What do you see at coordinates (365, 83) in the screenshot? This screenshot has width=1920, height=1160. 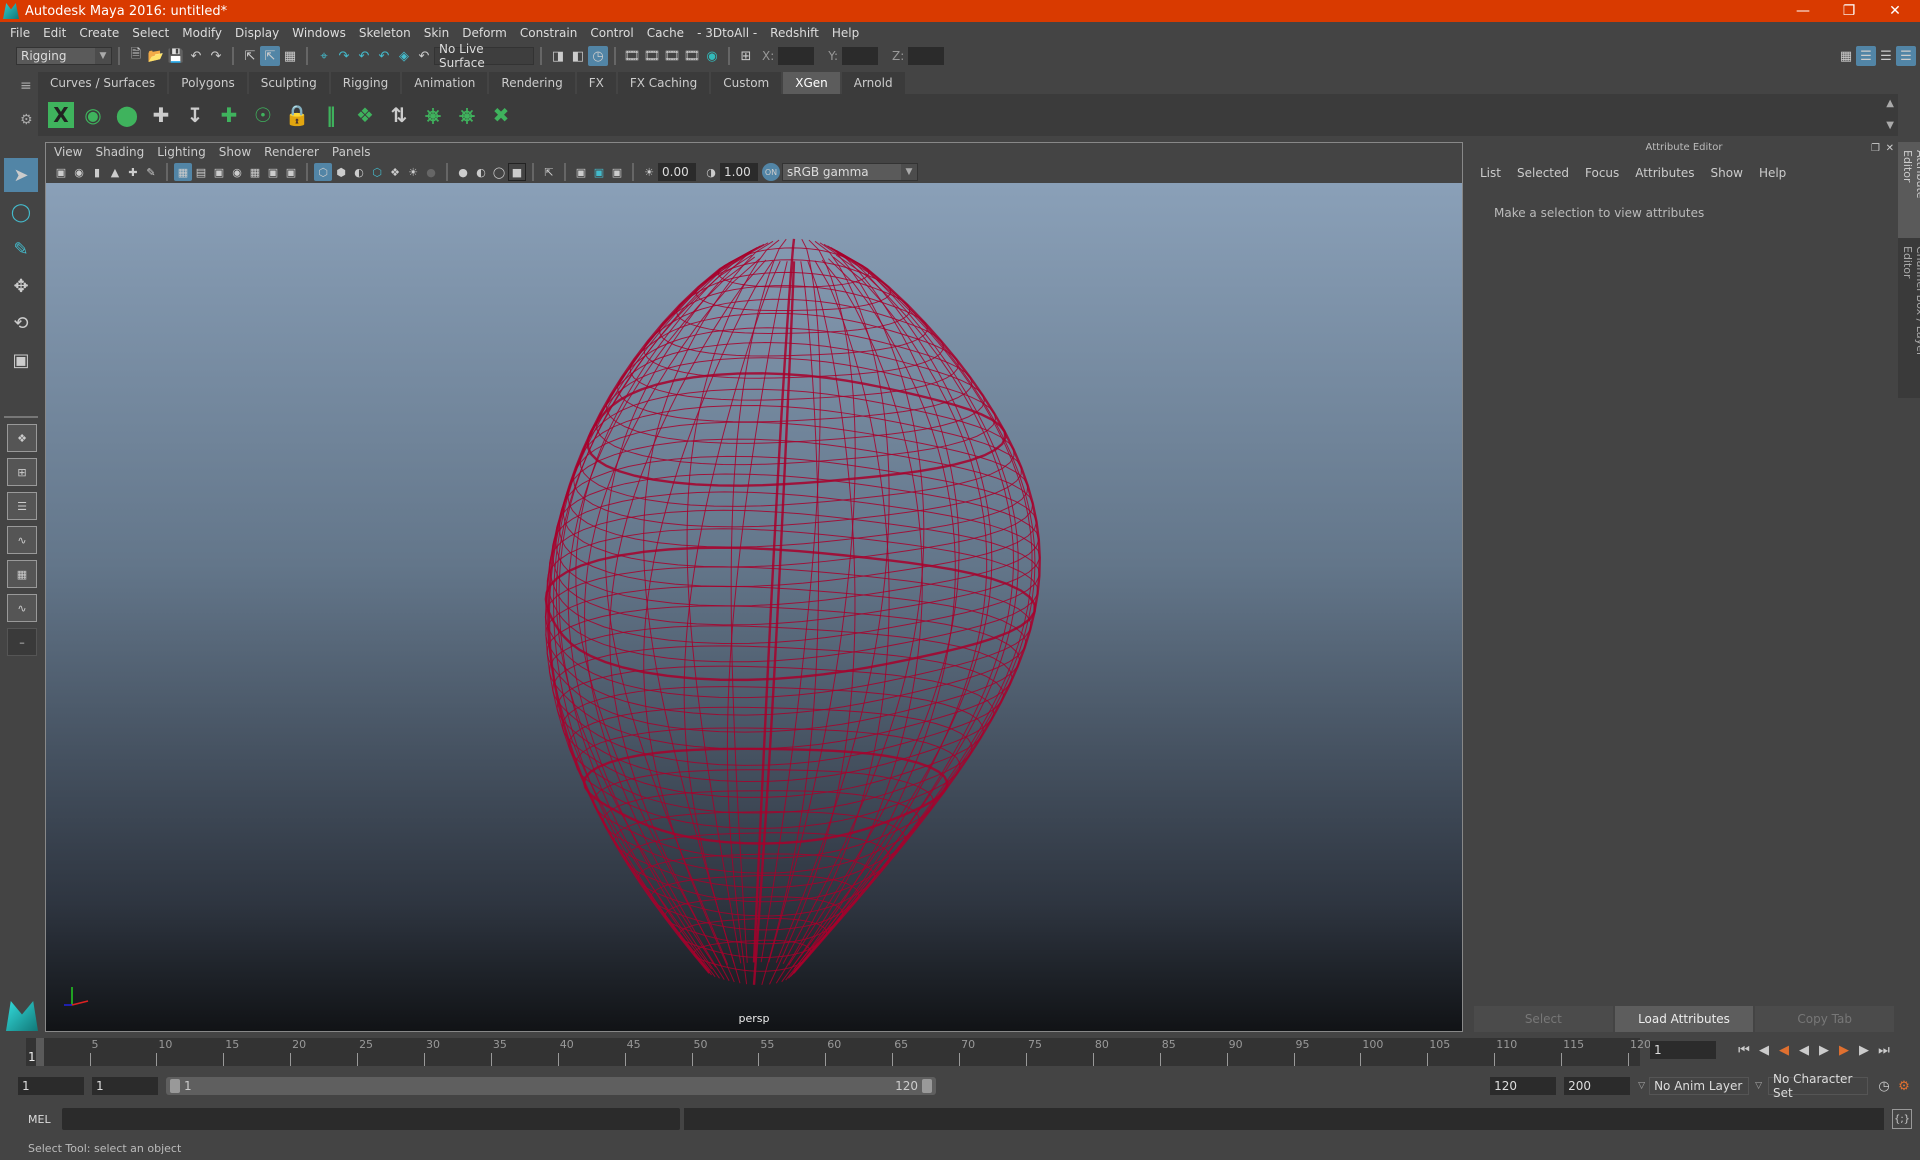 I see `shelf-tab-rigging: Rigging` at bounding box center [365, 83].